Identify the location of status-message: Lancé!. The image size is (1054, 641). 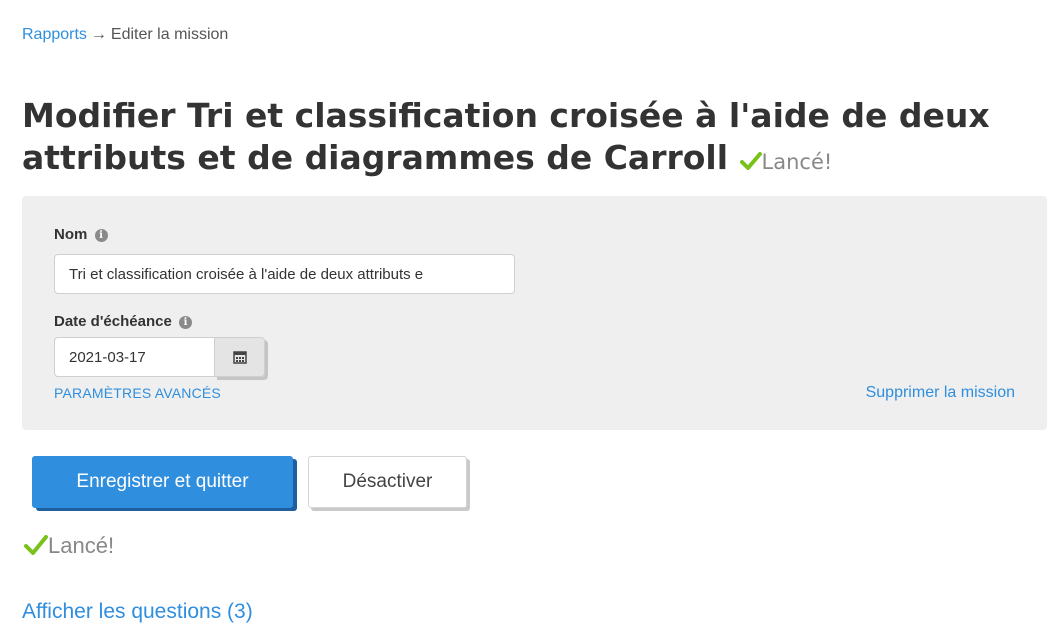
(69, 546).